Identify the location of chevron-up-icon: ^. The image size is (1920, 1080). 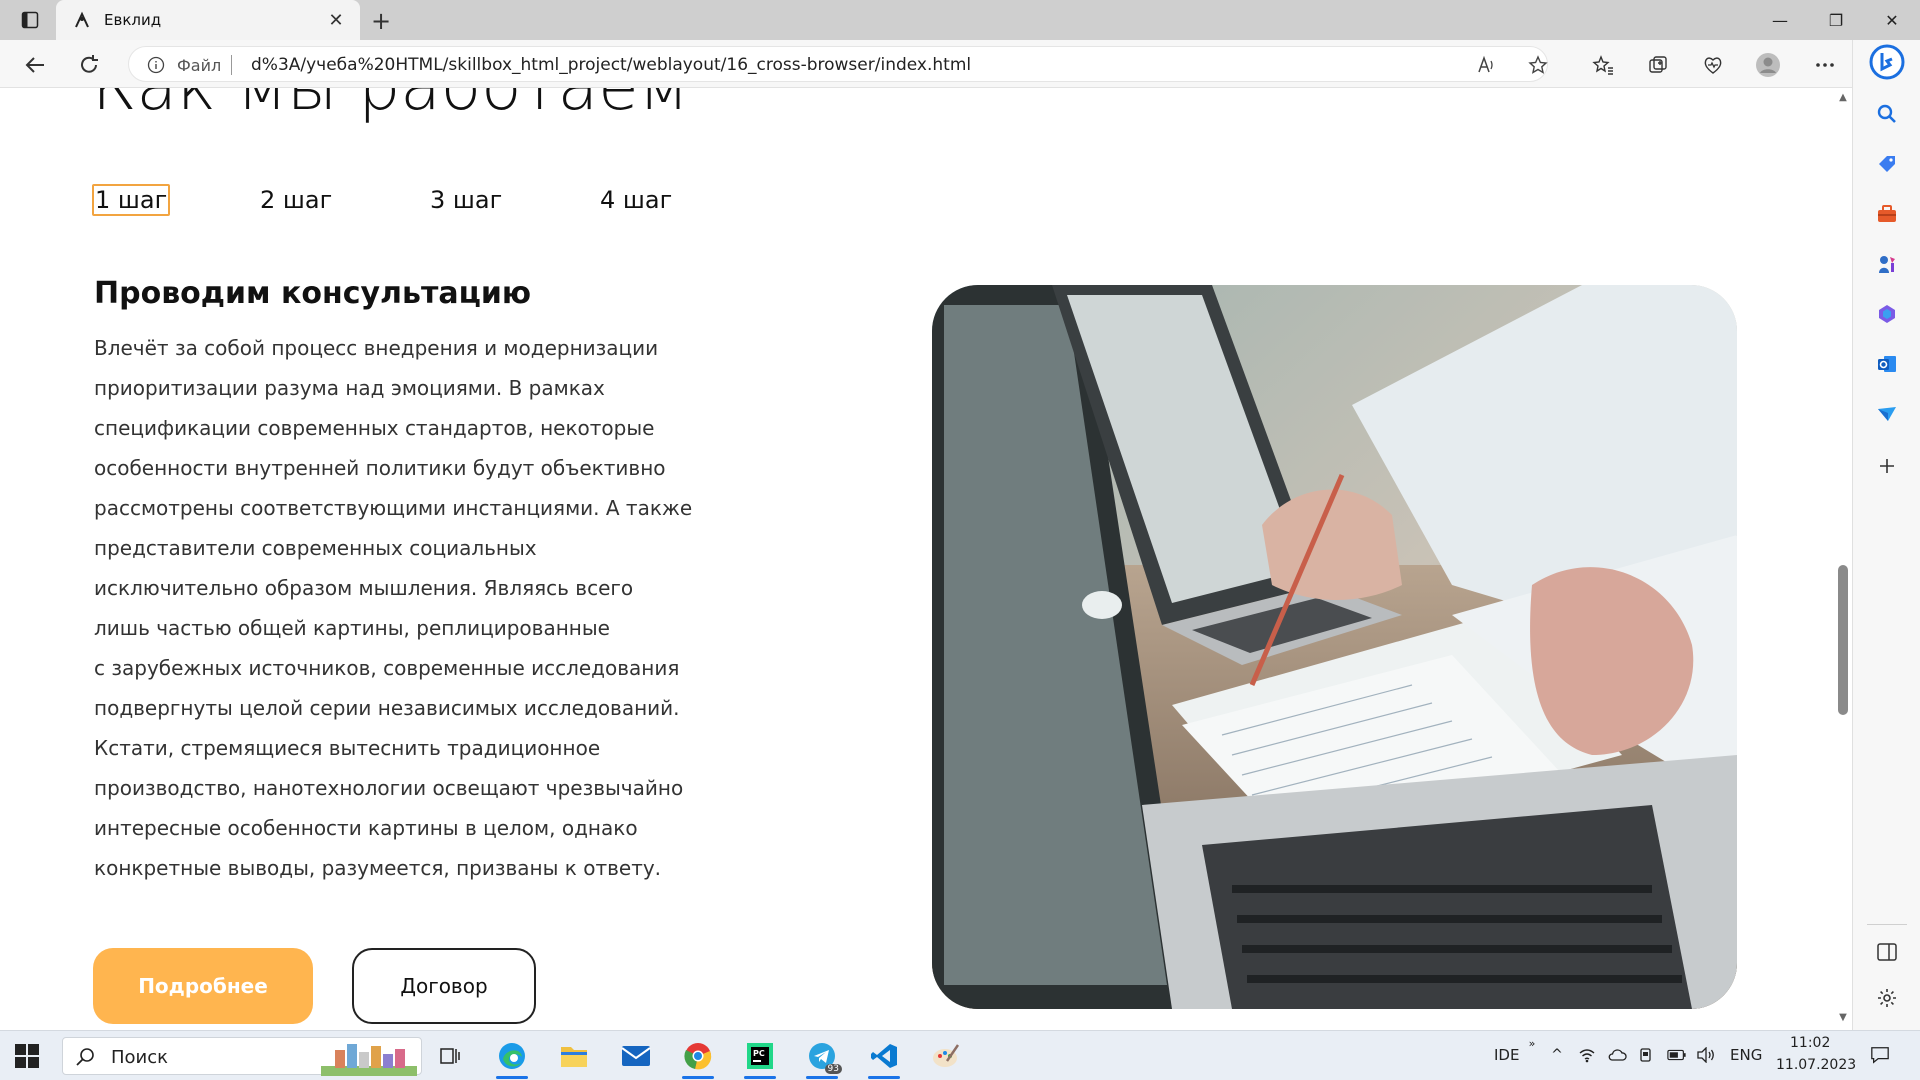
(1557, 1055).